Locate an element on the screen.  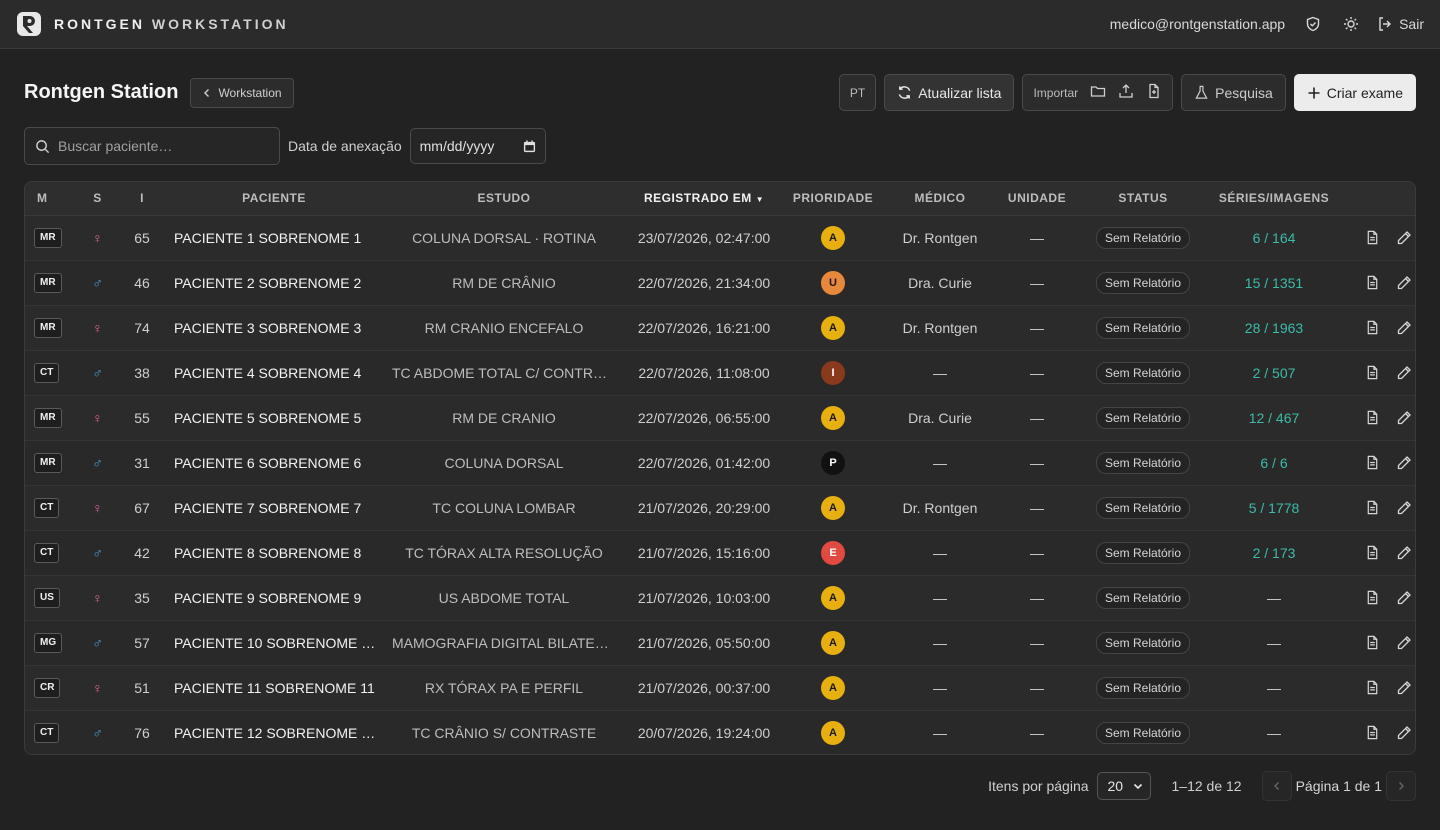
modality-cell: CT is located at coordinates (50, 373).